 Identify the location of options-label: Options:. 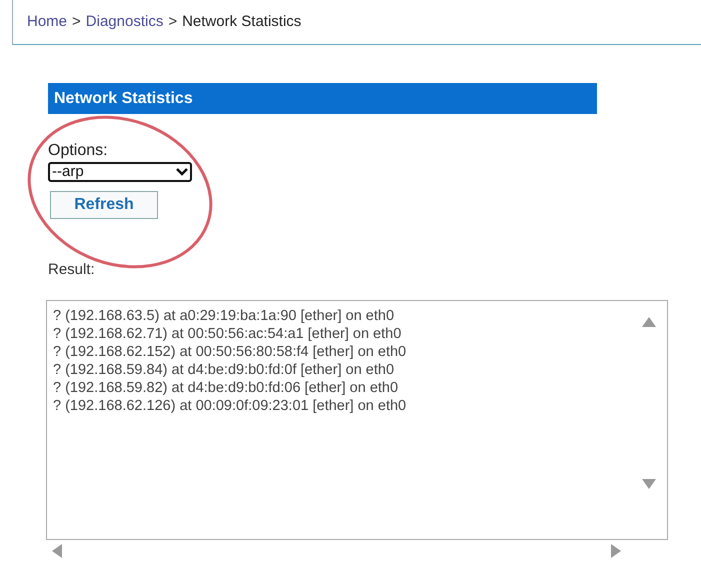
(78, 151).